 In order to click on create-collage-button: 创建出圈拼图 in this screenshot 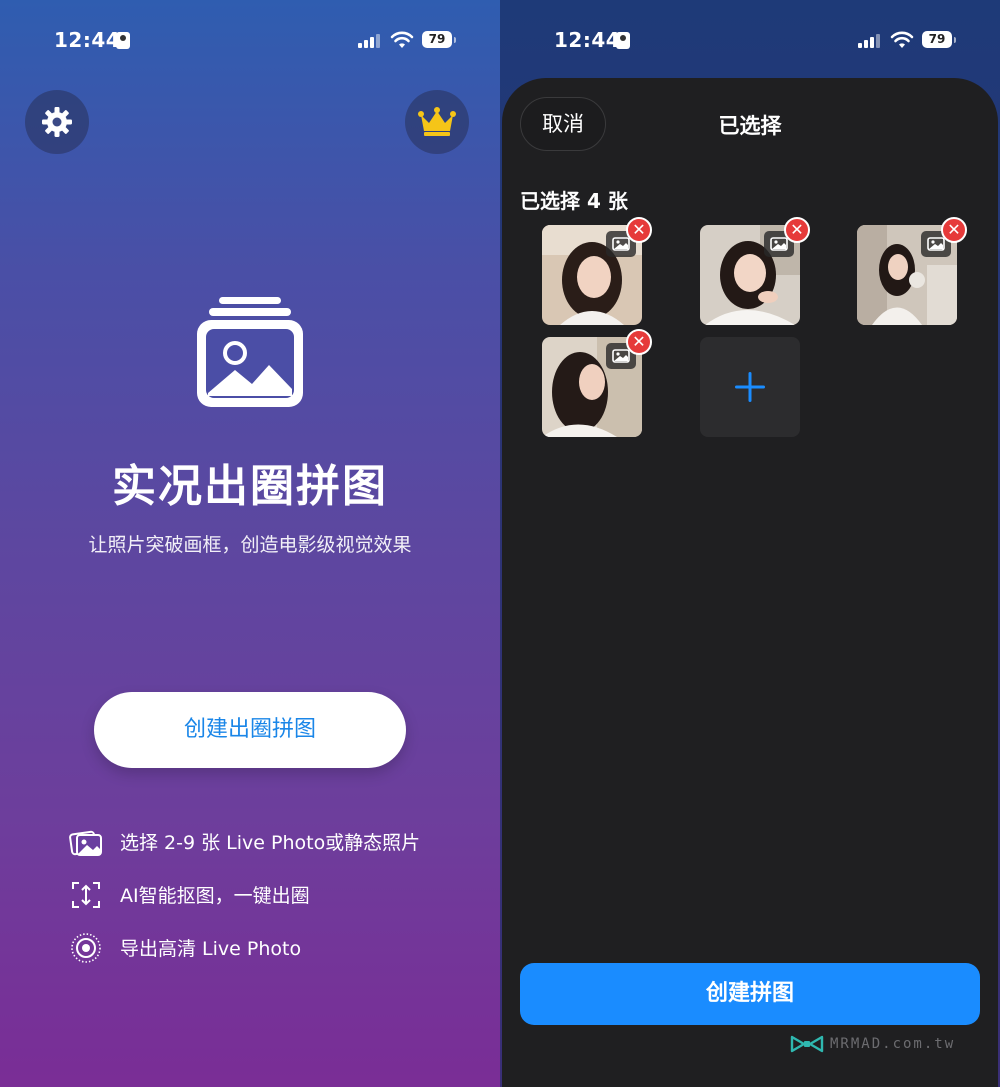, I will do `click(250, 730)`.